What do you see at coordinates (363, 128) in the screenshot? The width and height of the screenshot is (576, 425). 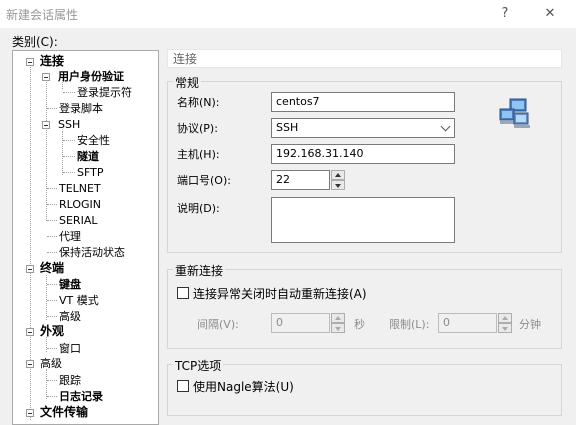 I see `protocol-select: SSH` at bounding box center [363, 128].